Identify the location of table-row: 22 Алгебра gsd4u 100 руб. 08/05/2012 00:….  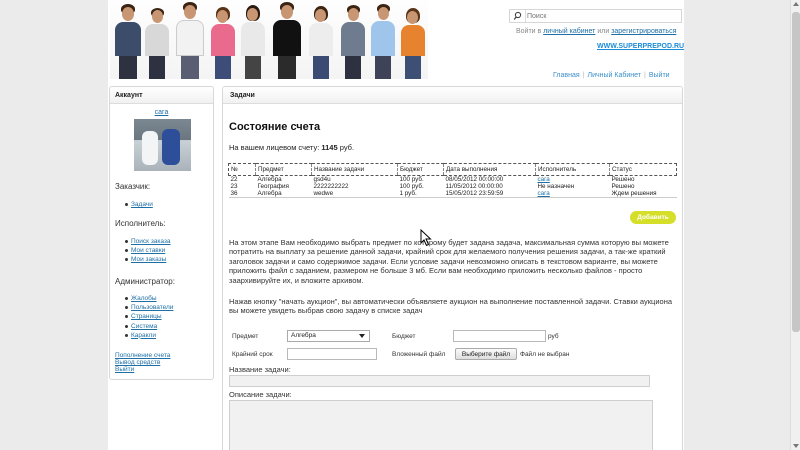
(453, 179).